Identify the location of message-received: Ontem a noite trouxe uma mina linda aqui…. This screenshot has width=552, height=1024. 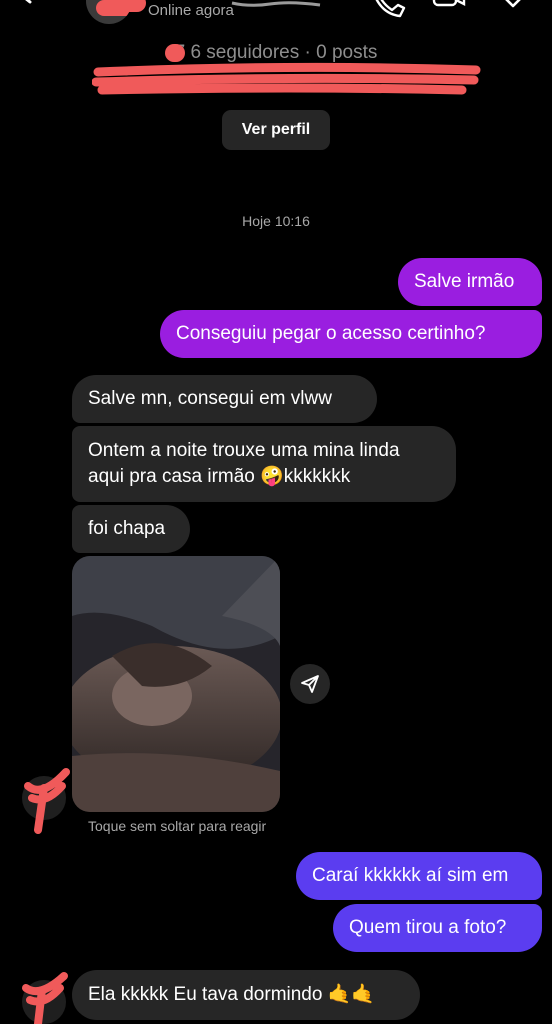
(264, 464).